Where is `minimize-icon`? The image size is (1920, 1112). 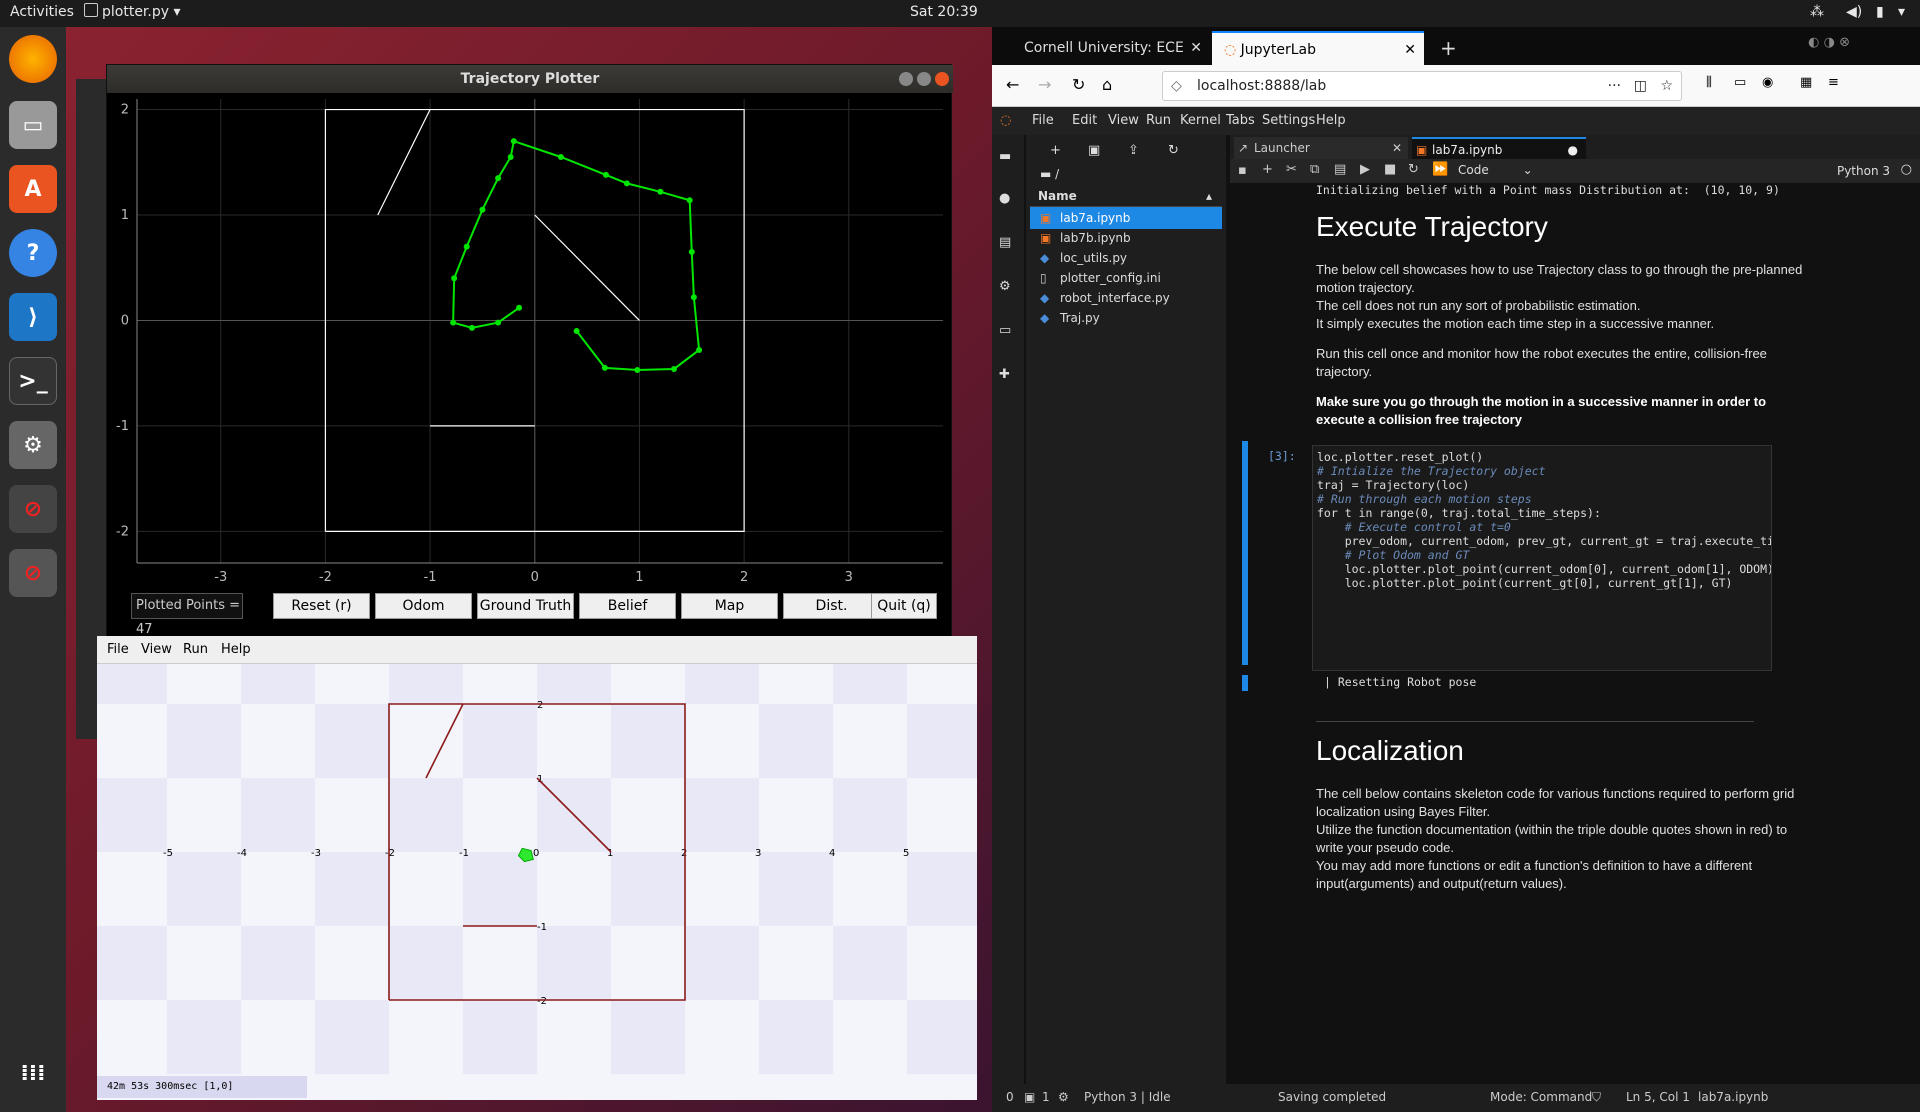 minimize-icon is located at coordinates (906, 79).